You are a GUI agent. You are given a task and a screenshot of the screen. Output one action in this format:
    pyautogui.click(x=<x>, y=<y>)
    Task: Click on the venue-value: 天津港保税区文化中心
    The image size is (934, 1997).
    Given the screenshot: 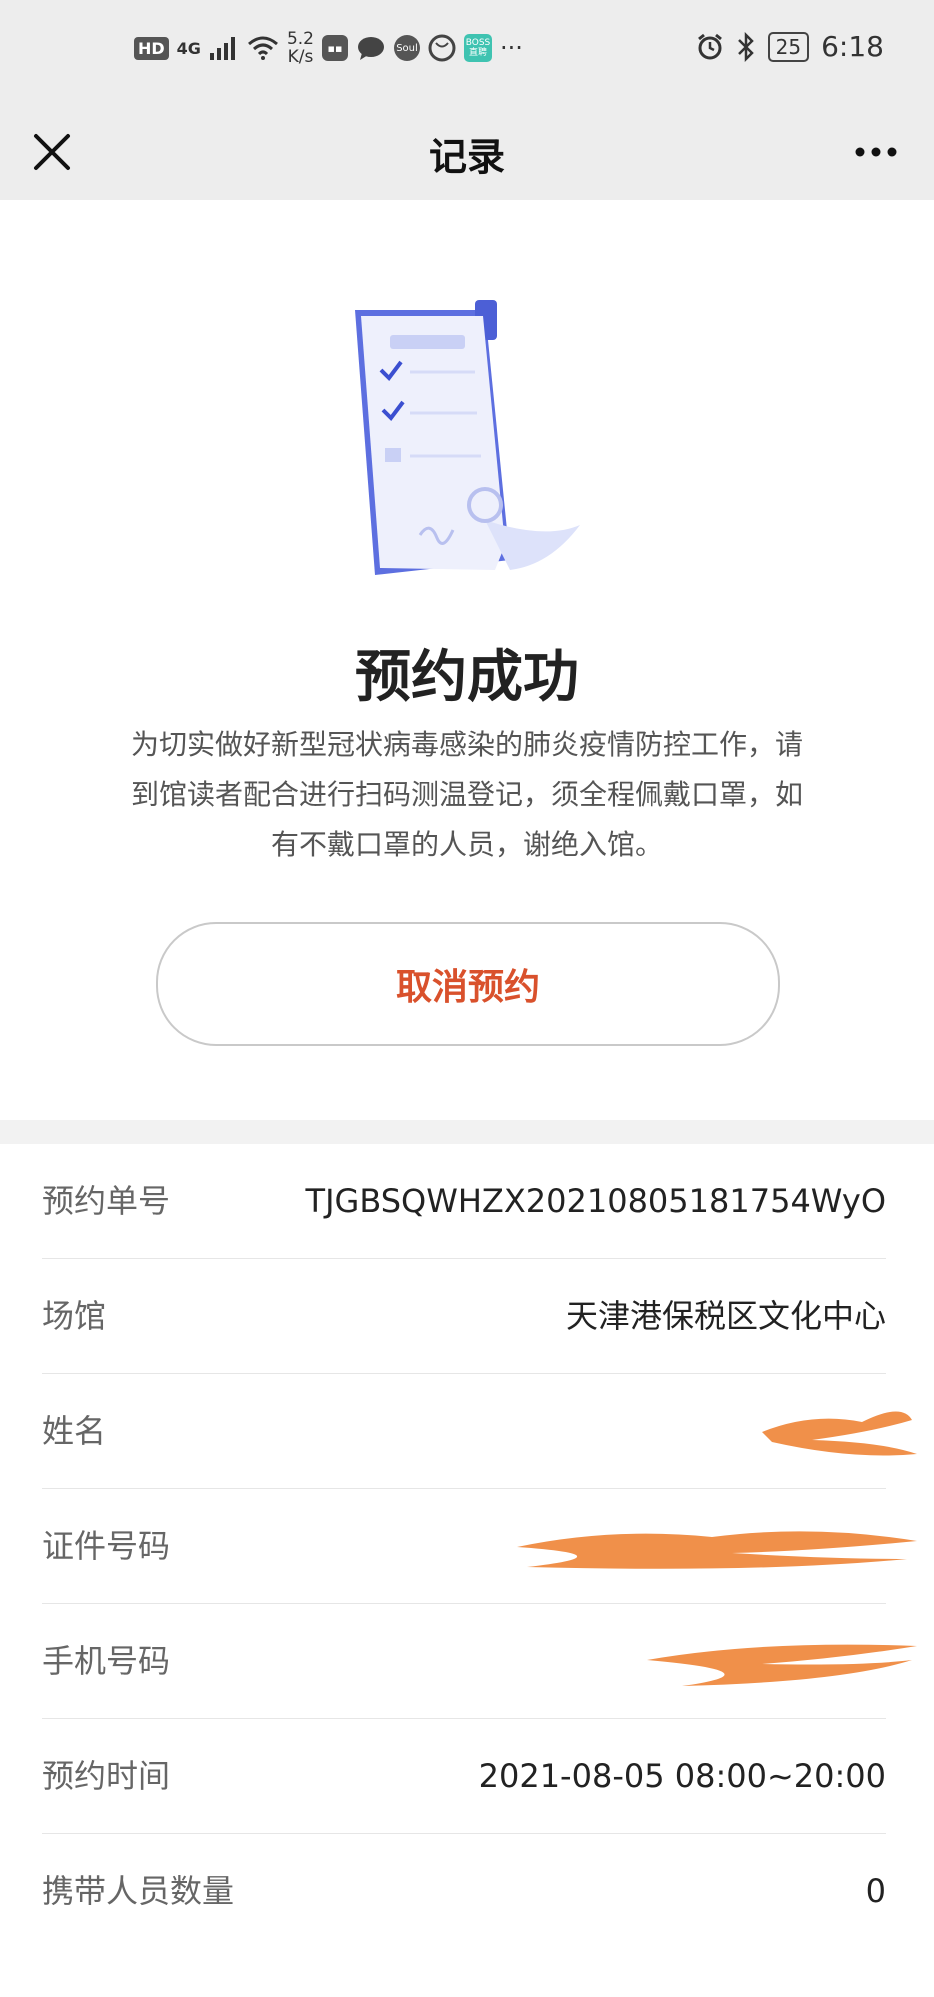 What is the action you would take?
    pyautogui.click(x=725, y=1316)
    